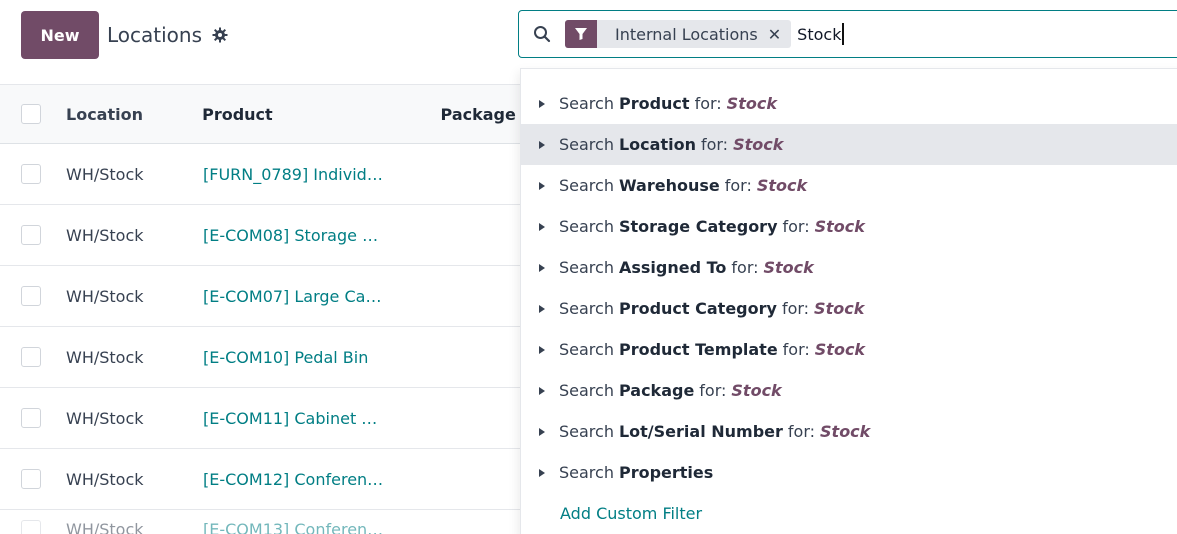 This screenshot has width=1177, height=534. Describe the element at coordinates (849, 308) in the screenshot. I see `search-option-product-category: Search Product Category for: Stock` at that location.